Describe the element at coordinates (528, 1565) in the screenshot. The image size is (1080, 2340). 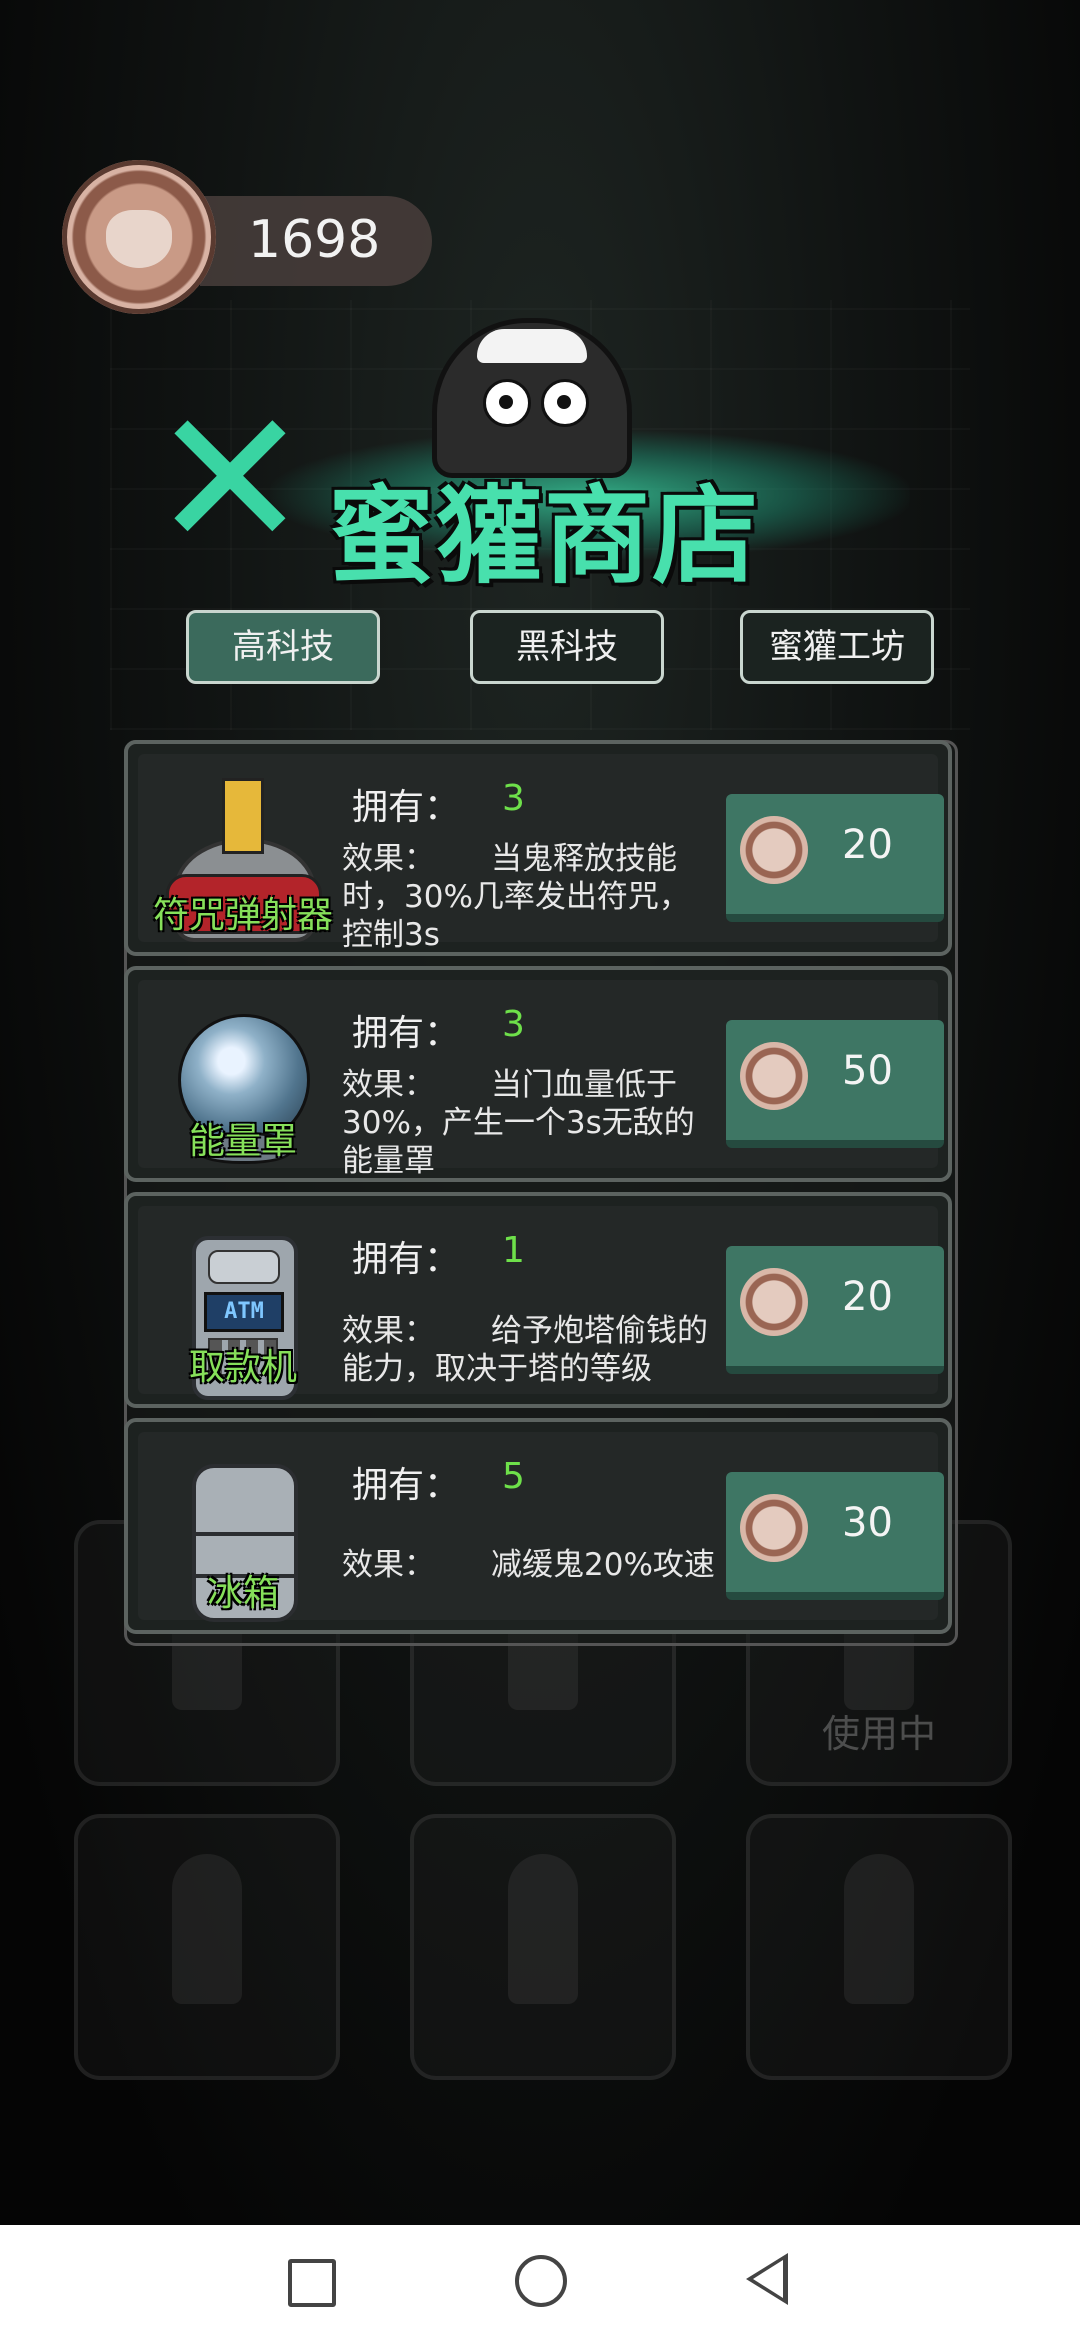
I see `effect-description: 效果： 减缓鬼20%攻速` at that location.